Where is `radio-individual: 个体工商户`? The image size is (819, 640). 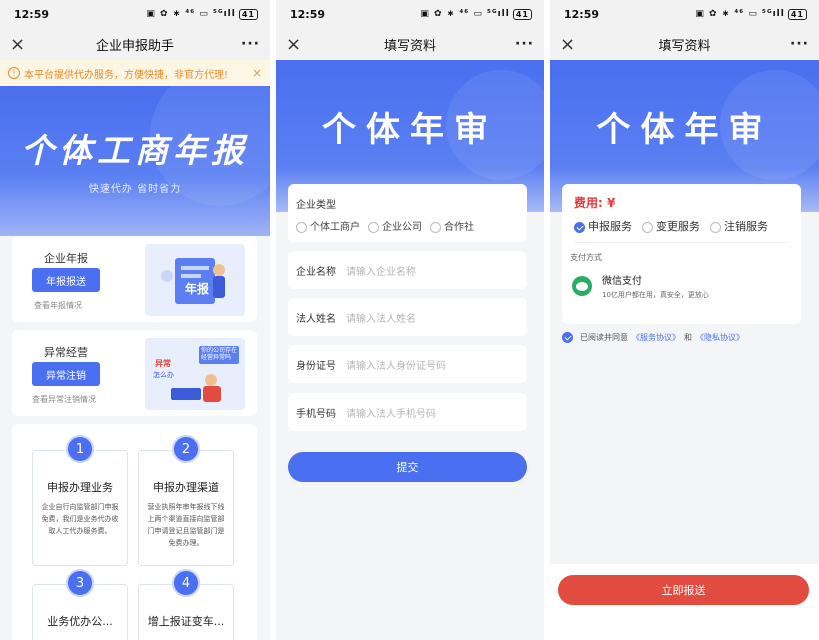 radio-individual: 个体工商户 is located at coordinates (328, 225).